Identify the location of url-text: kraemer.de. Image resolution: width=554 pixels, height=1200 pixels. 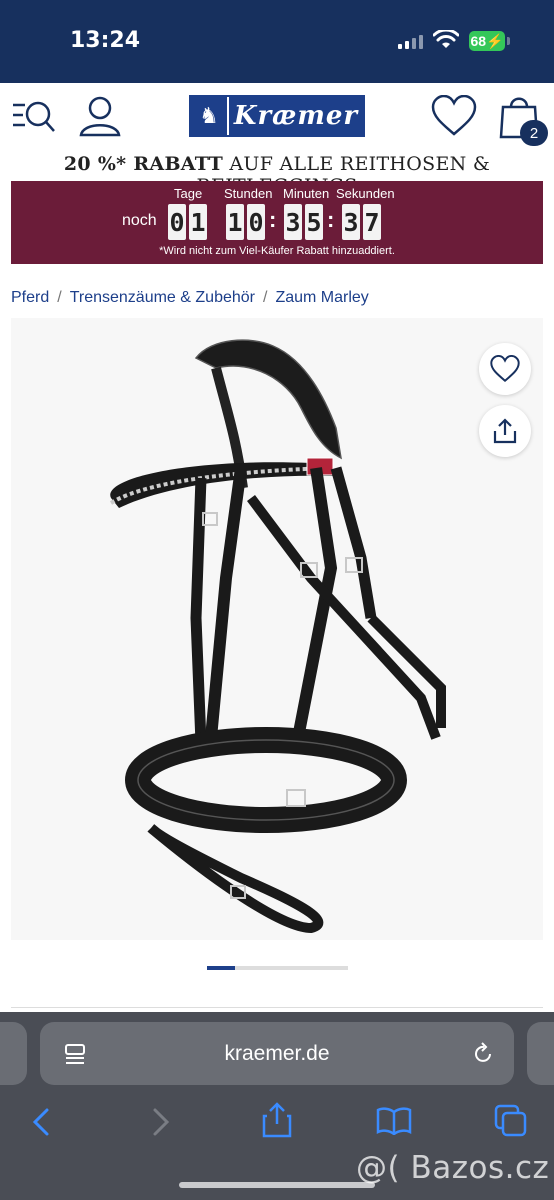
(277, 1053).